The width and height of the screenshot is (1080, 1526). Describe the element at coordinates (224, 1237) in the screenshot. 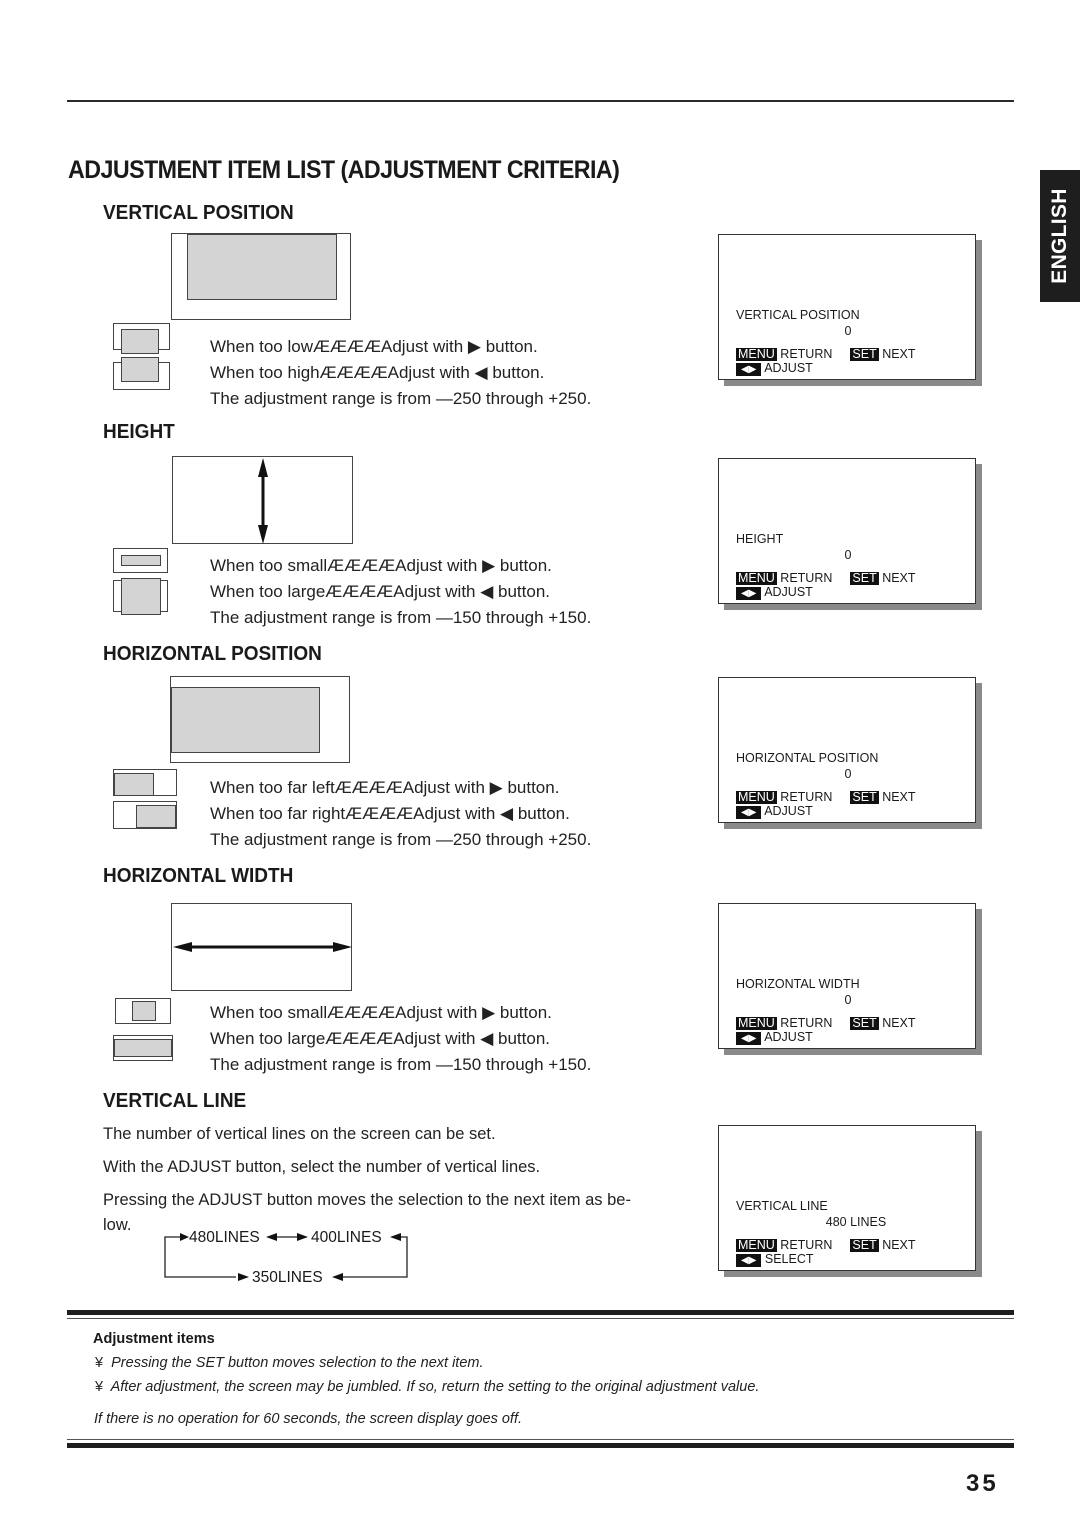

I see `flow-480lines: 480LINES` at that location.